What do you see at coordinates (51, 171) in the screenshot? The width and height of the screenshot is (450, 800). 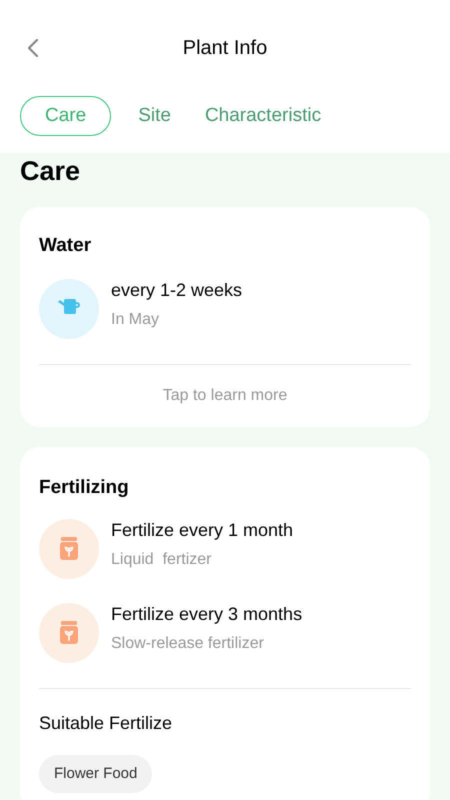 I see `section-heading: Care` at bounding box center [51, 171].